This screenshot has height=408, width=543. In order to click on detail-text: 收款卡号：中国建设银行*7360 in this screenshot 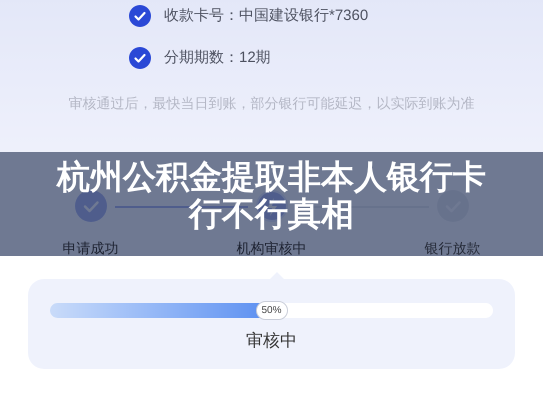, I will do `click(266, 16)`.